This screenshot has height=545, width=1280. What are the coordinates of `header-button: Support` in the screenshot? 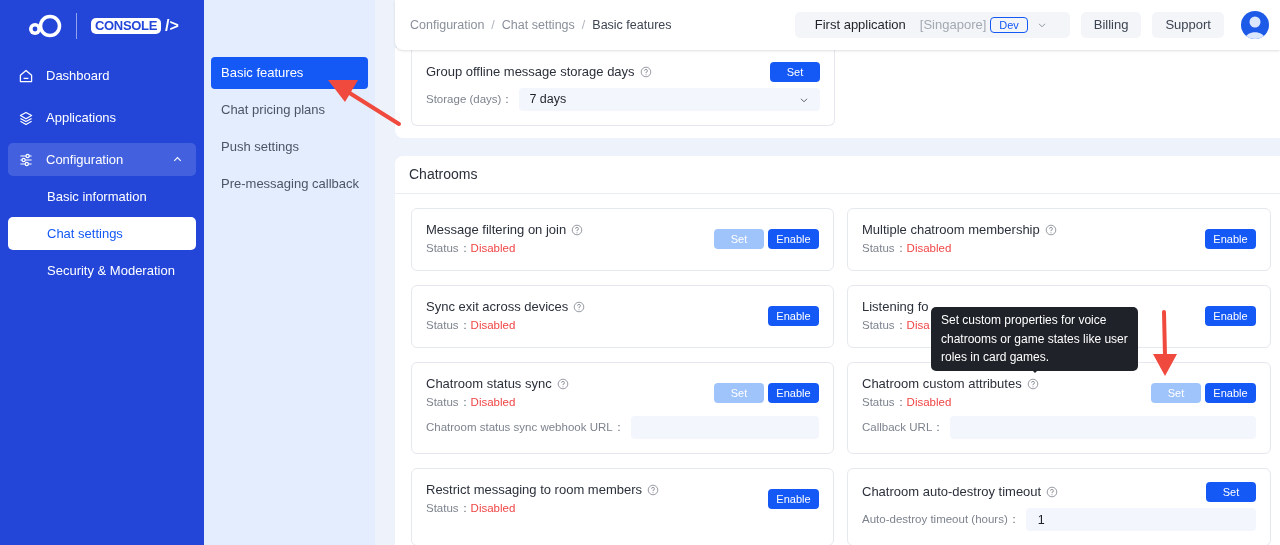 It's located at (1188, 25).